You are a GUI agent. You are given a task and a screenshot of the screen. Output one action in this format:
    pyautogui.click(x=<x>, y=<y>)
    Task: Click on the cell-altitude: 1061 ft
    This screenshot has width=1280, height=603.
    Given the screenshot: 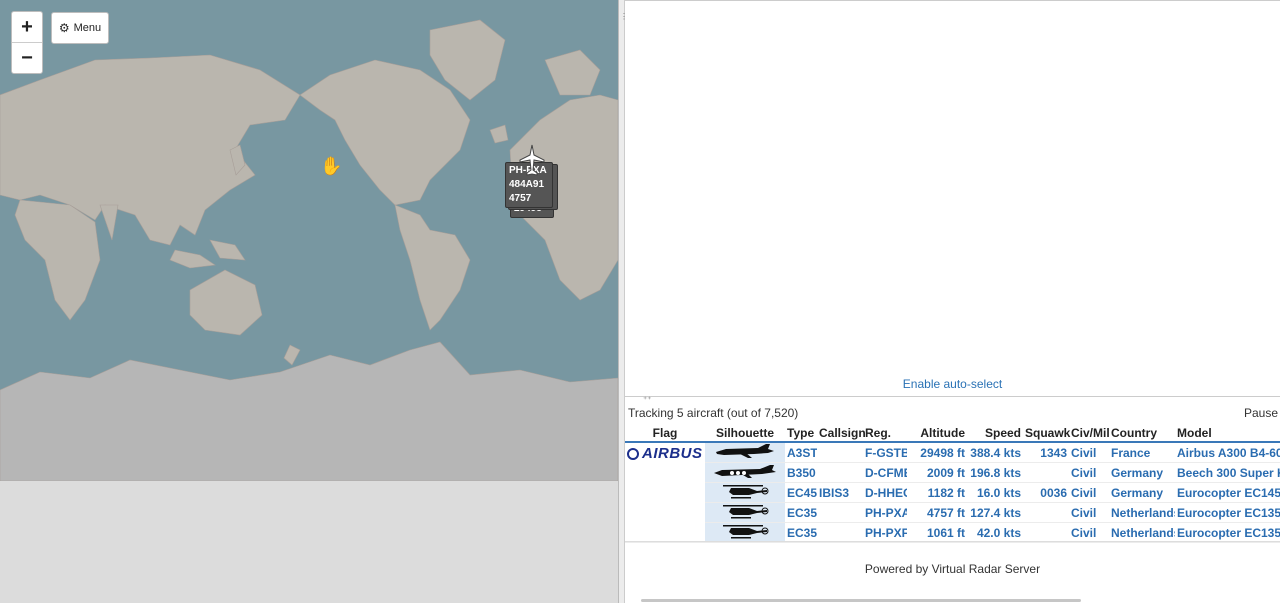 What is the action you would take?
    pyautogui.click(x=945, y=532)
    